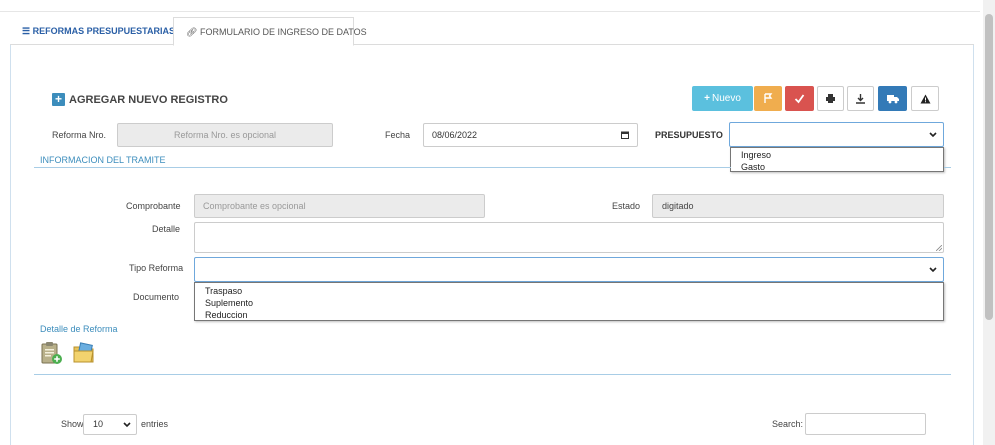 The width and height of the screenshot is (995, 445). I want to click on estado-value: digitado, so click(678, 206).